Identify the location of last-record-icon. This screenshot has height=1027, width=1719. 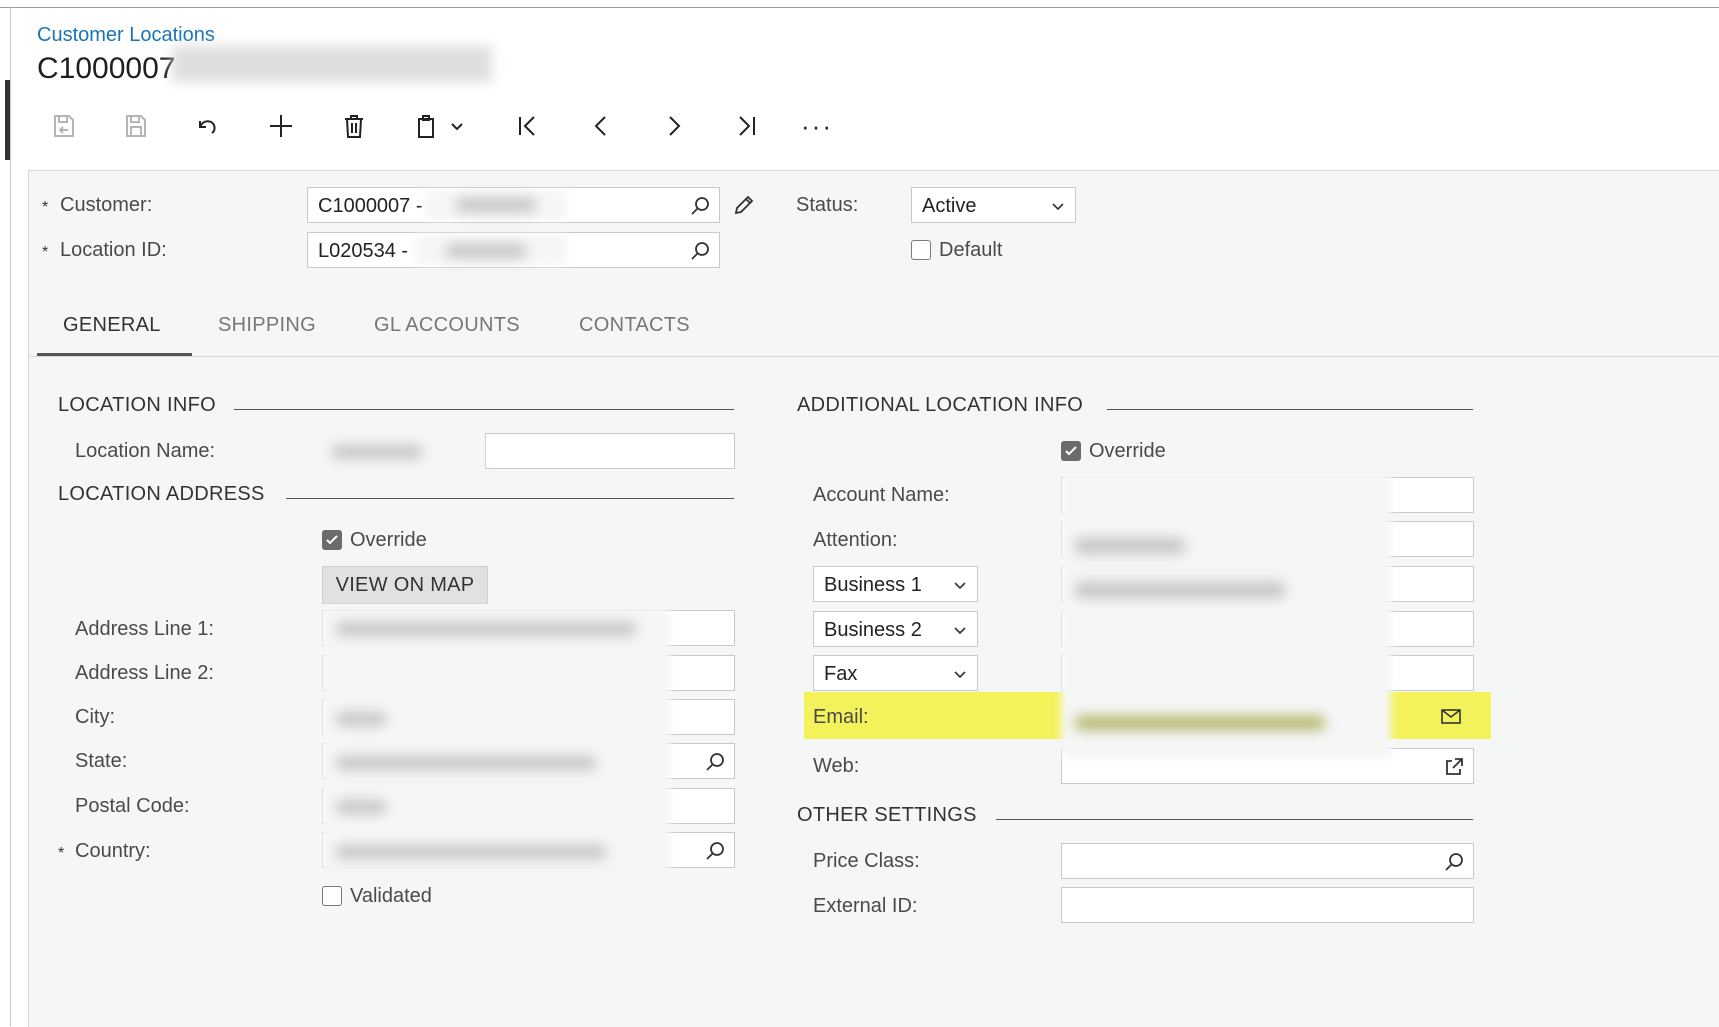
(747, 126).